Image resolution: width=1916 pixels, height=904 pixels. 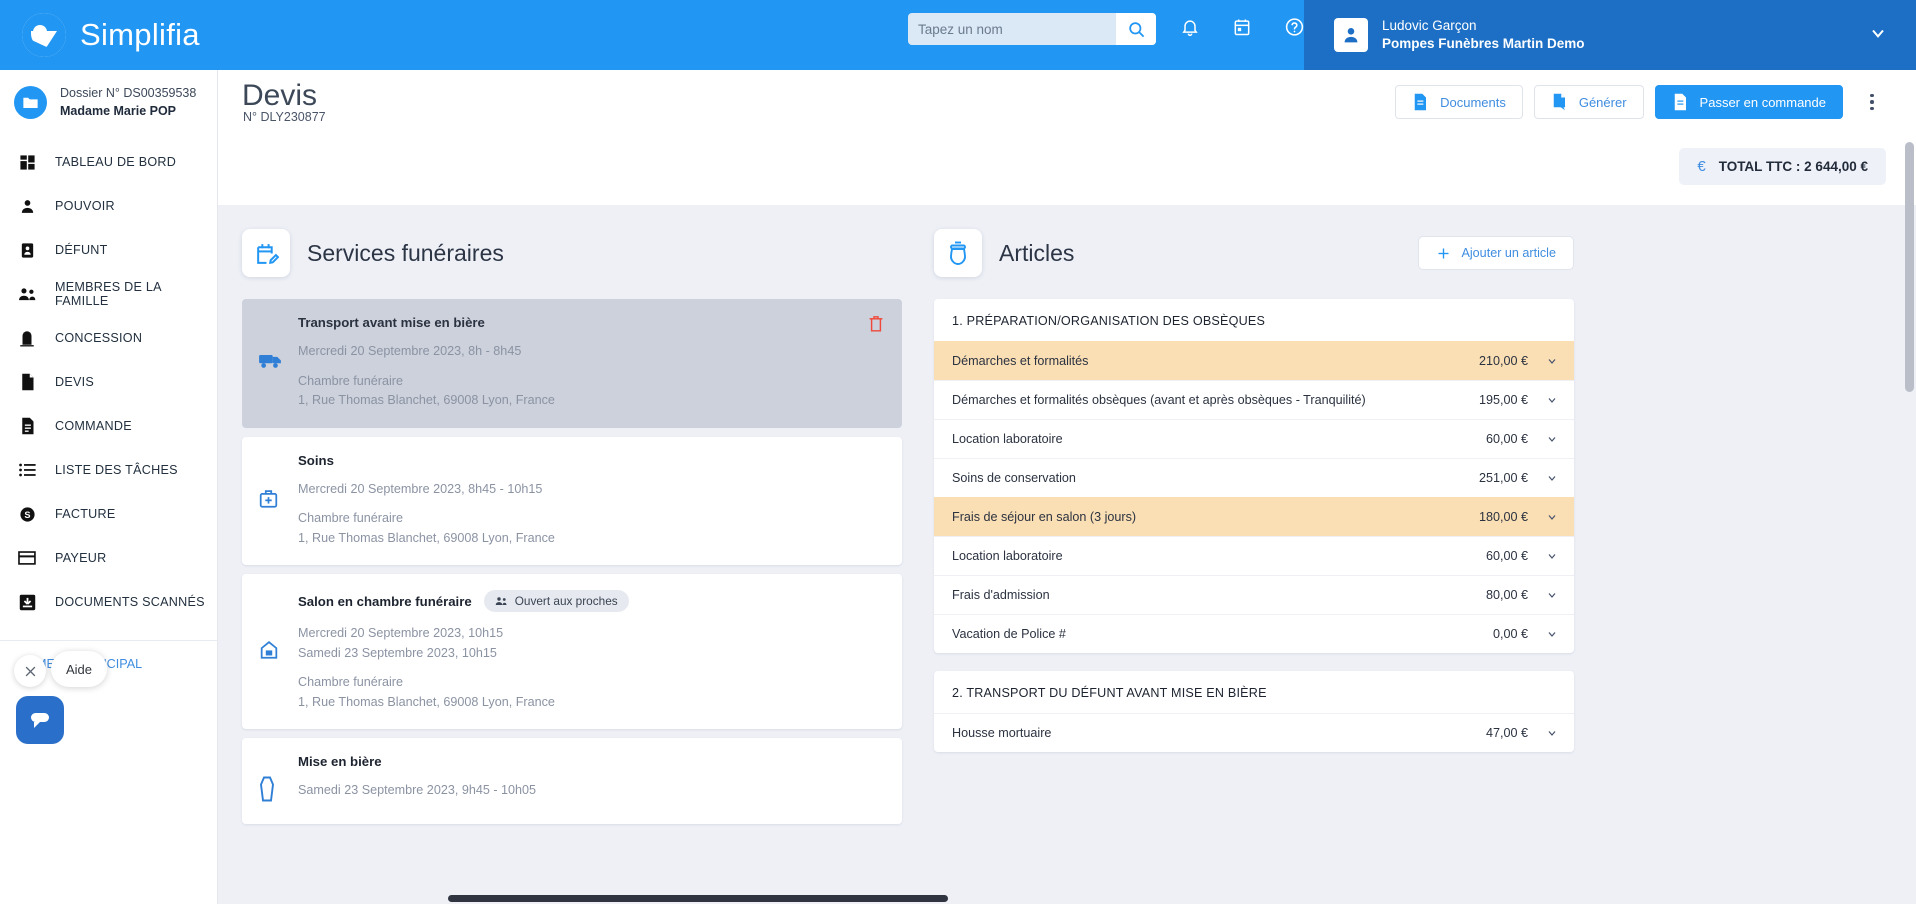 I want to click on article-name: Soins de conservation, so click(x=1014, y=478).